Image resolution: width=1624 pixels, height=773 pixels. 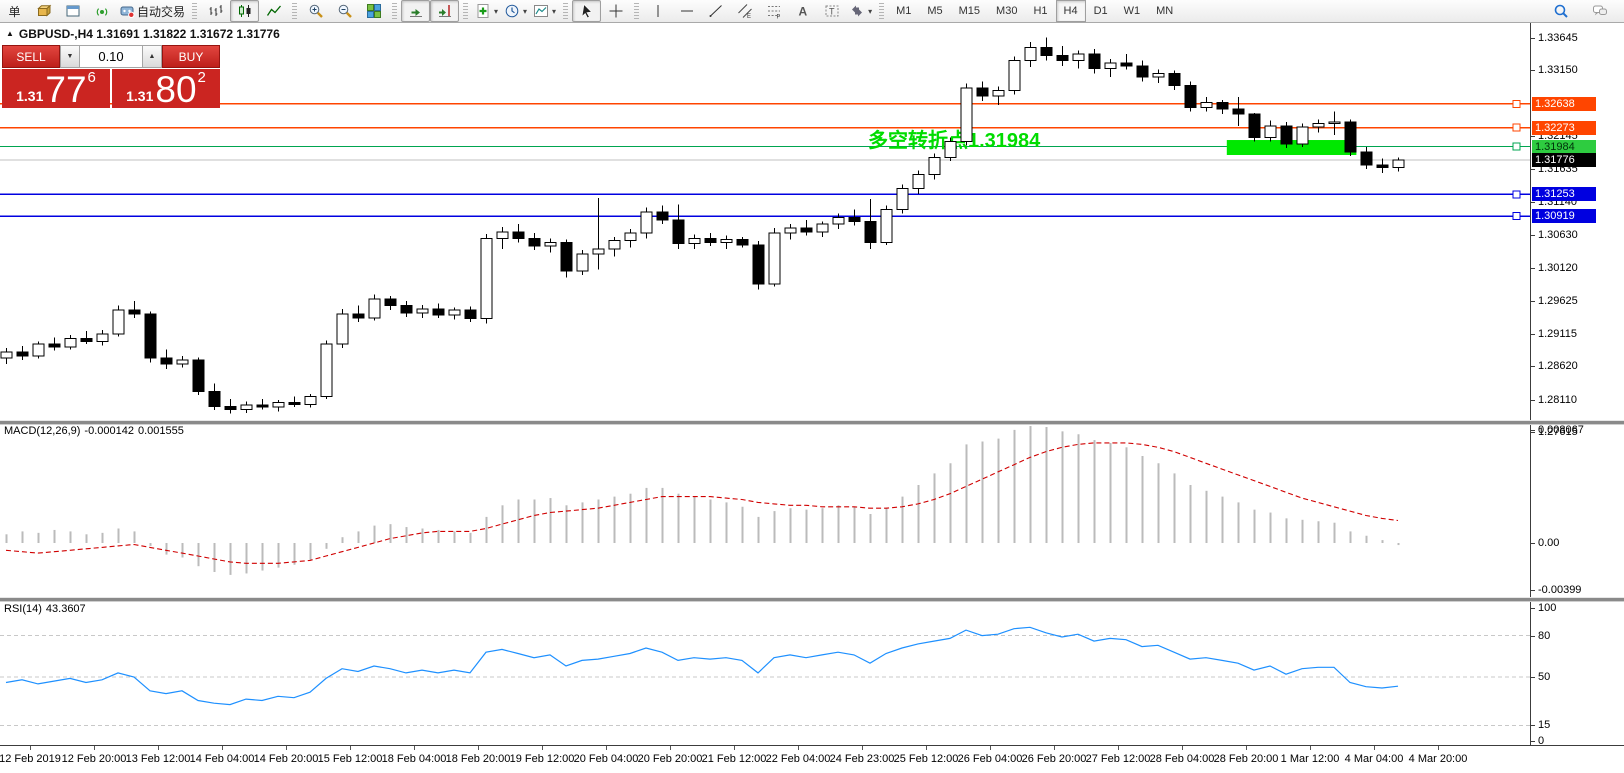 I want to click on sell-button: SELL, so click(x=31, y=56).